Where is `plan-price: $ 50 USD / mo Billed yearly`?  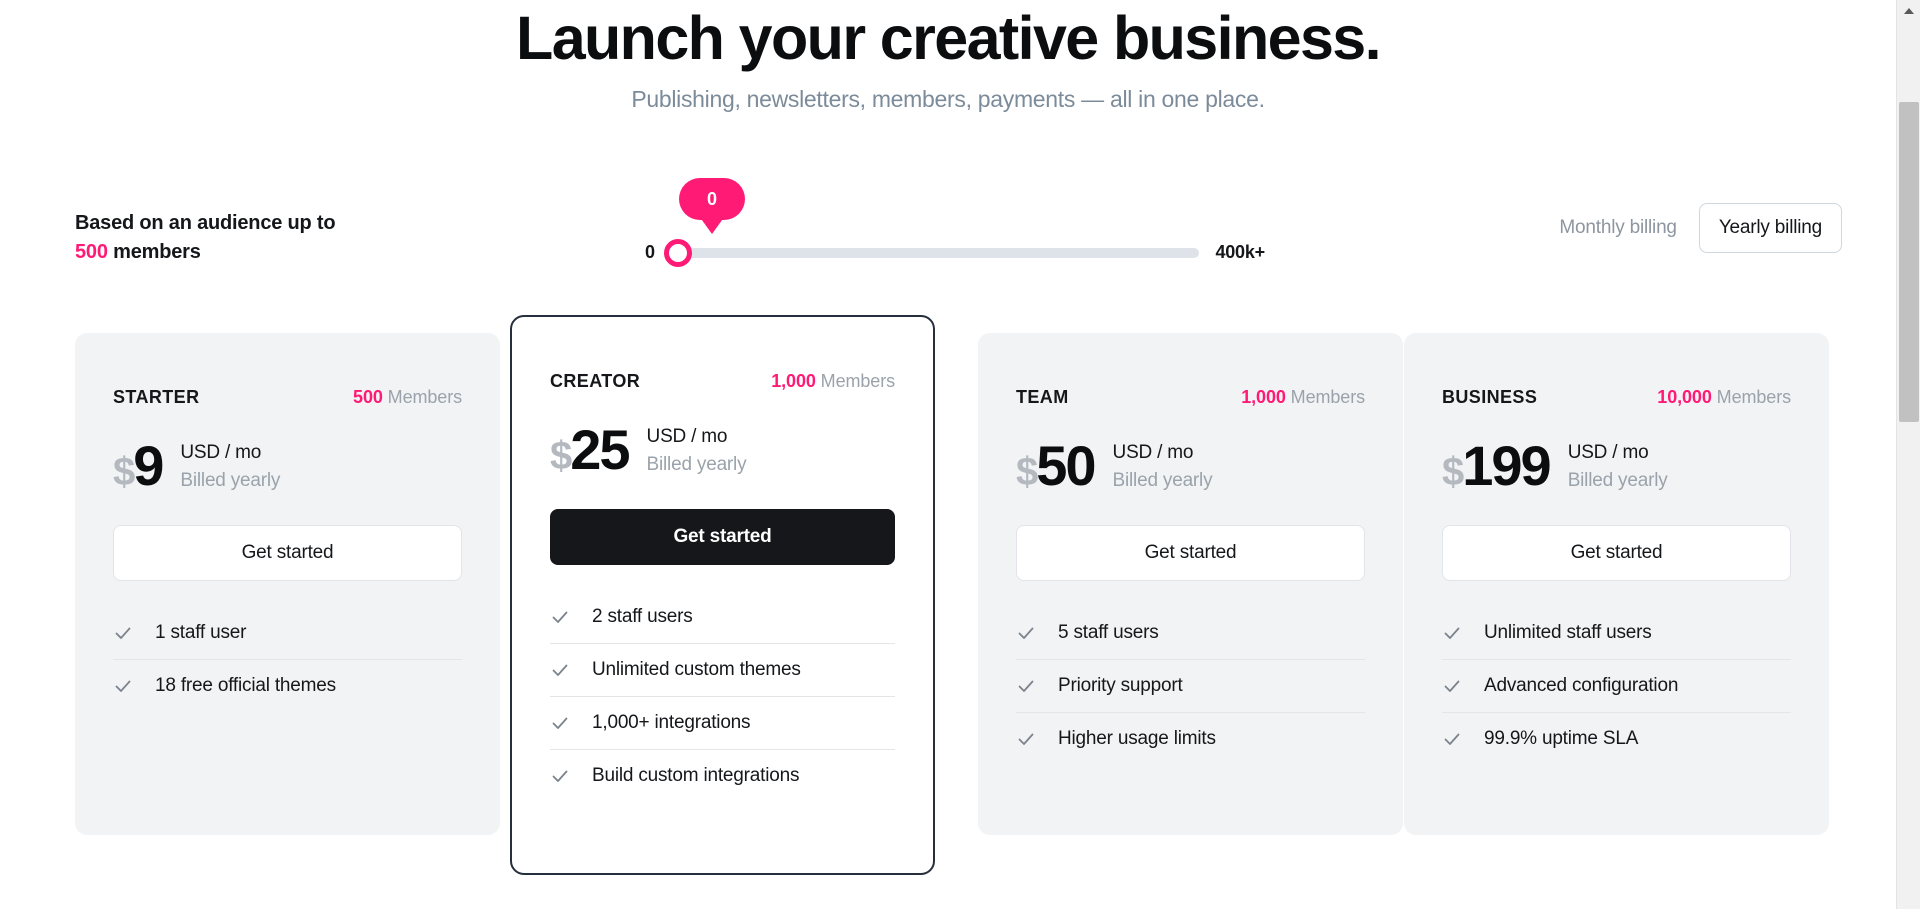
plan-price: $ 50 USD / mo Billed yearly is located at coordinates (1190, 466).